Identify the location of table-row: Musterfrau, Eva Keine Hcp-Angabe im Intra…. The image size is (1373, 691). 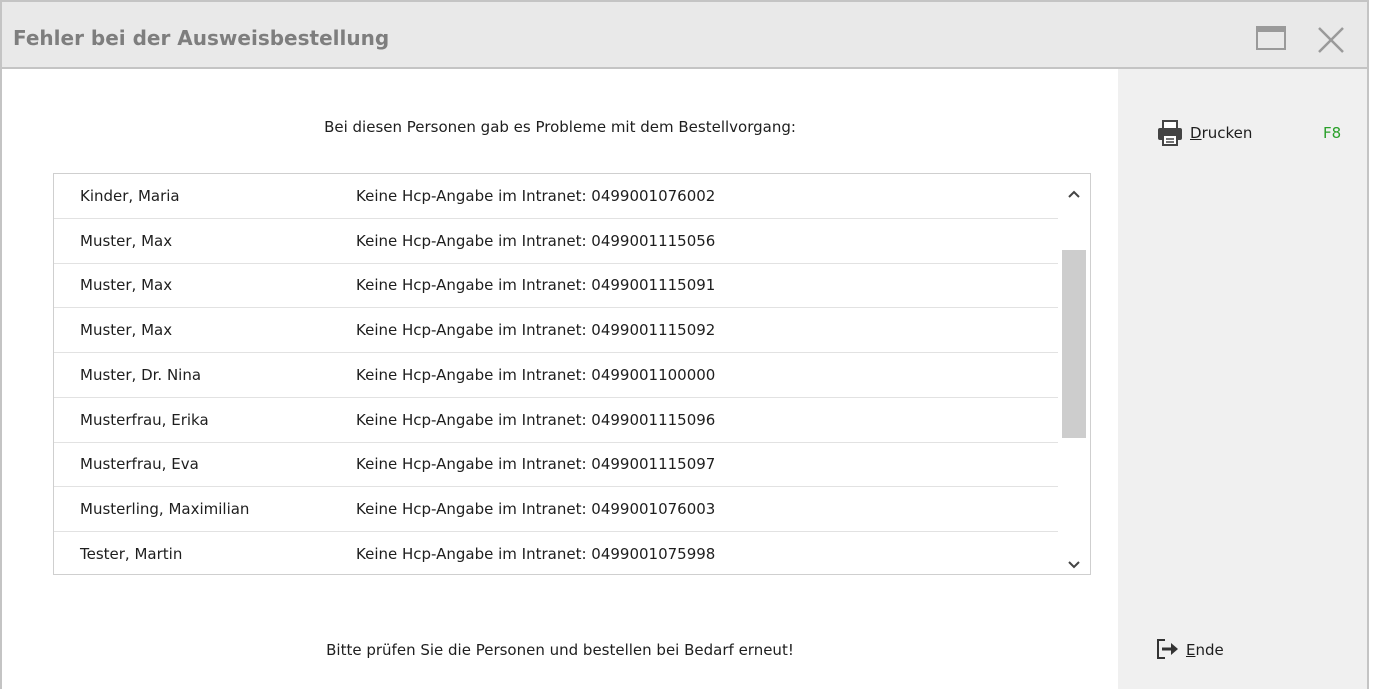
(556, 465).